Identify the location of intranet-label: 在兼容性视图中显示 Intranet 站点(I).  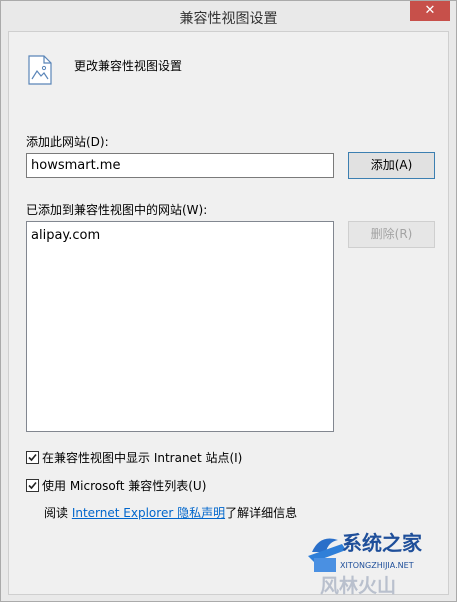
(142, 457).